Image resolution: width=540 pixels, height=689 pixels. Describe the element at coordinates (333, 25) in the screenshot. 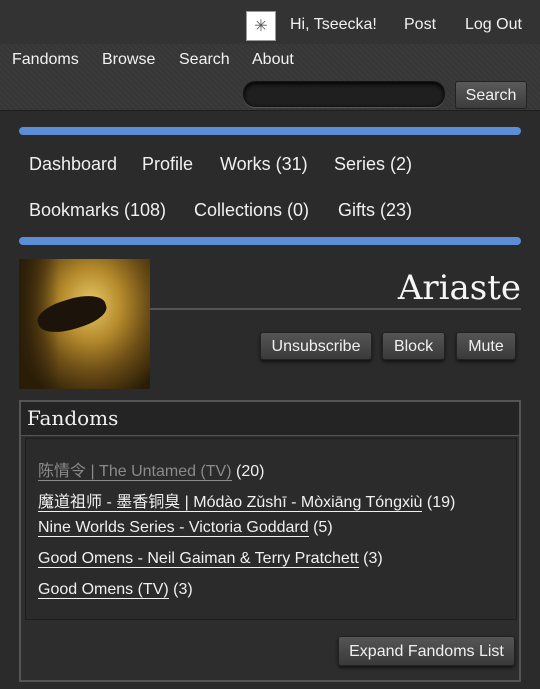

I see `greeting-link: Hi, Tseecka!` at that location.